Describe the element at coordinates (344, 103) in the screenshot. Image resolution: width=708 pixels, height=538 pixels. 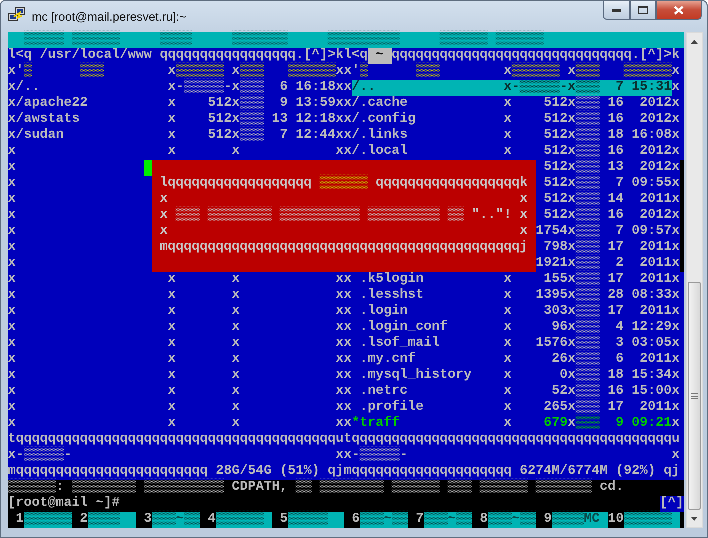
I see `terminal-text: x/apache22 x 512x▒▒▒ 9 13:59xx/.cache x 512x▒▒▒ 16 2012x` at that location.